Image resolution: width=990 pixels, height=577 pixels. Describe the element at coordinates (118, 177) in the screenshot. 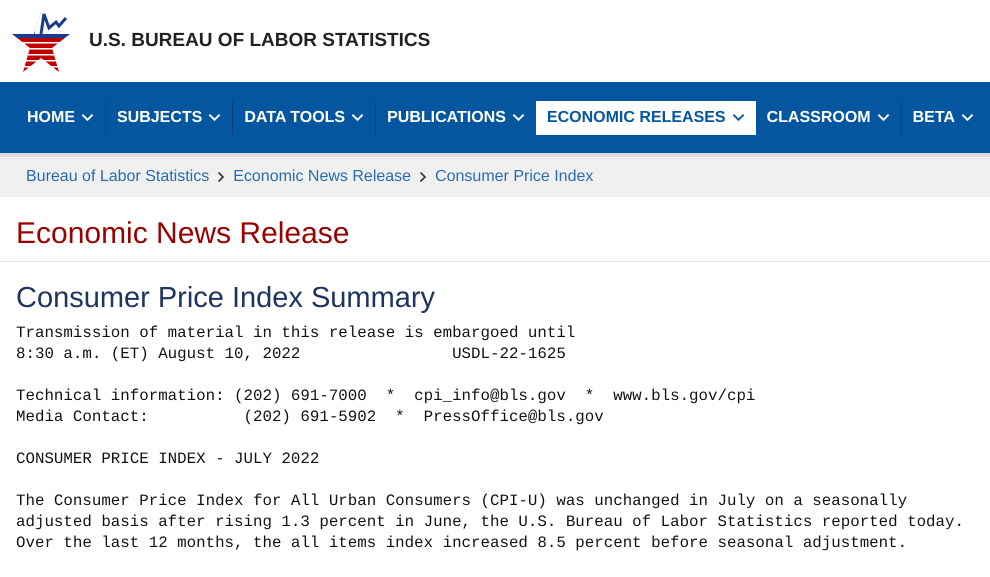

I see `breadcrumb-link: Bureau of Labor Statistics` at that location.